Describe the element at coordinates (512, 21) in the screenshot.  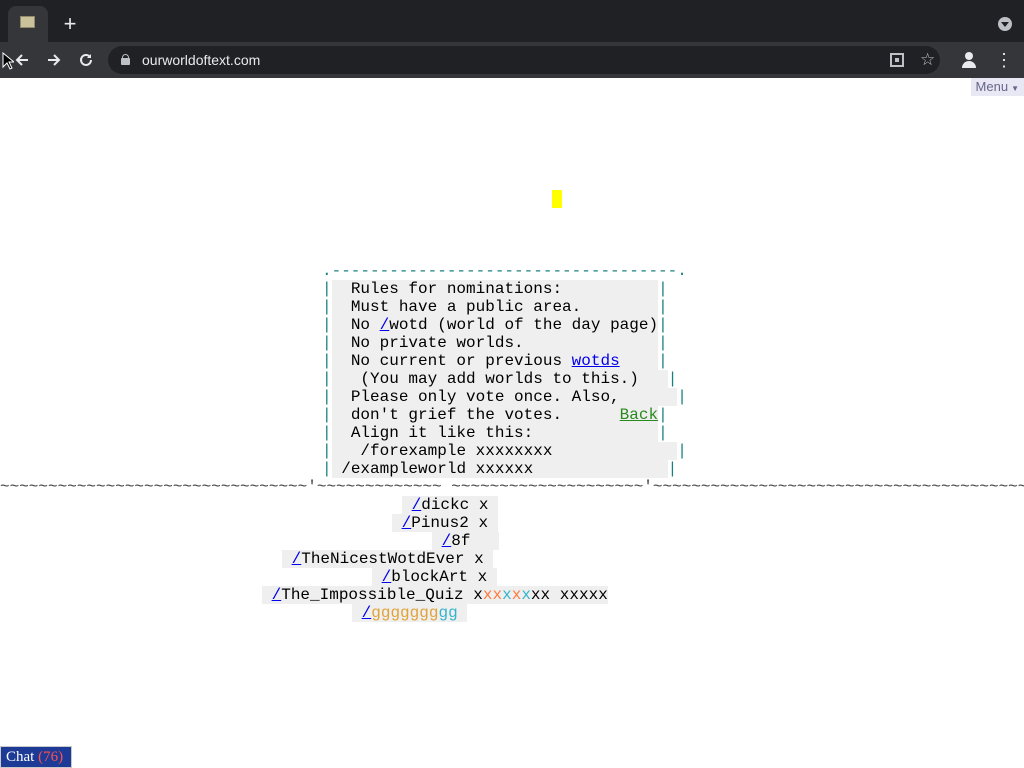
I see `tab-strip: +` at that location.